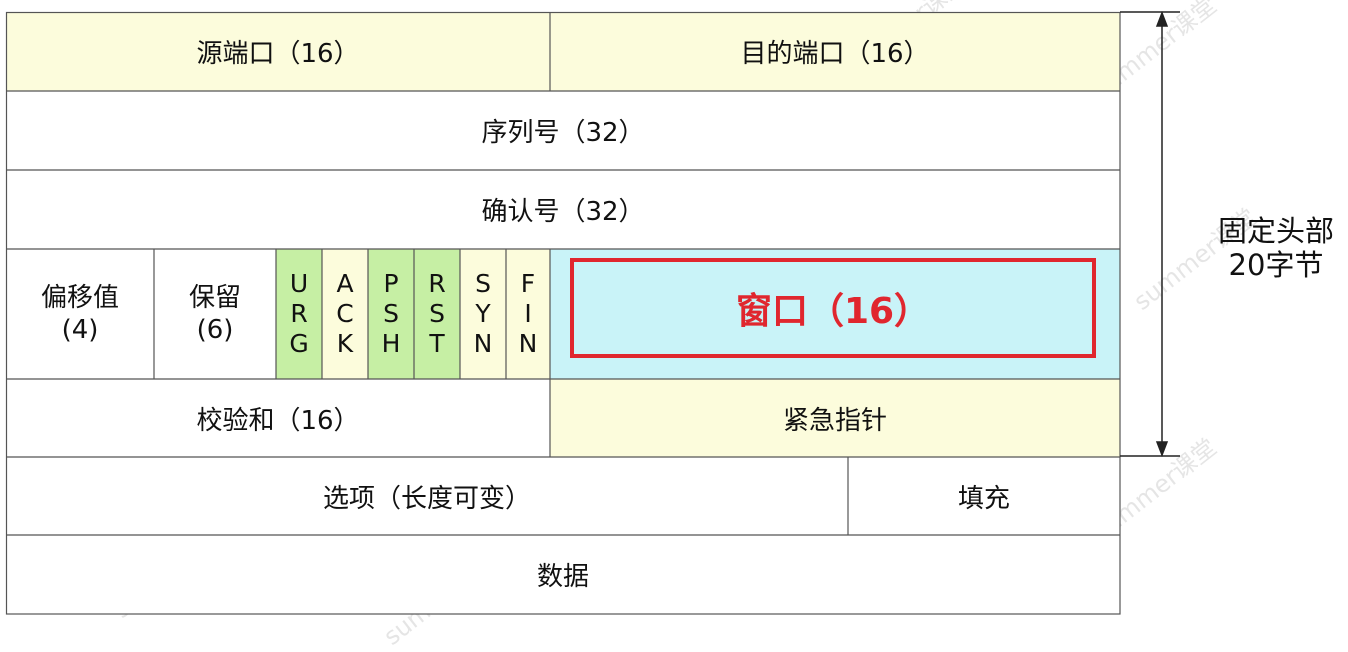 The width and height of the screenshot is (1348, 652). Describe the element at coordinates (1275, 231) in the screenshot. I see `annotation-line1: 固定头部` at that location.